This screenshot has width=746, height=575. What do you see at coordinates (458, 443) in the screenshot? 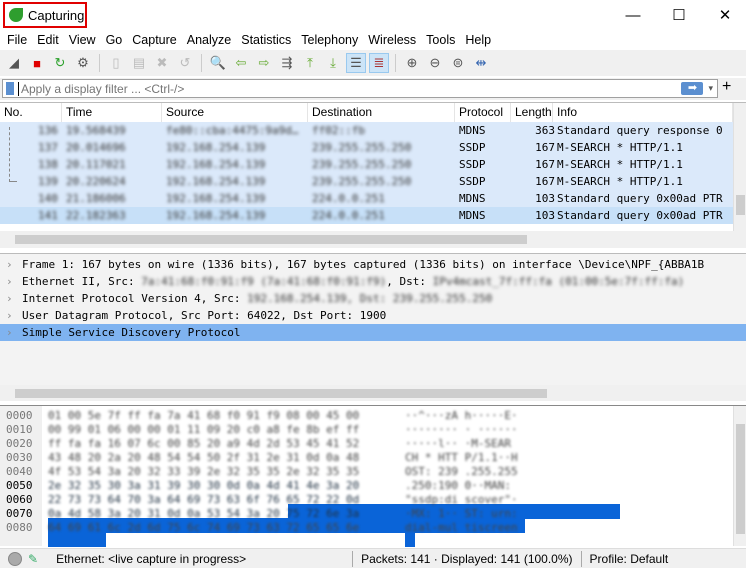
I see `ascii-bytes: ·····l·· ·M-SEAR` at bounding box center [458, 443].